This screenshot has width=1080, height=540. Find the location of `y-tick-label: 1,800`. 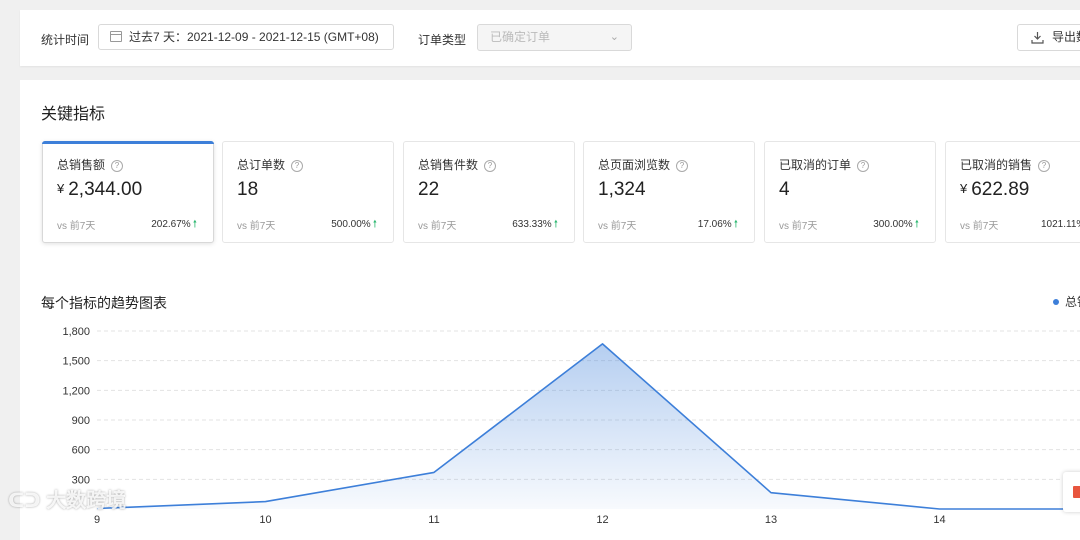

y-tick-label: 1,800 is located at coordinates (76, 332).